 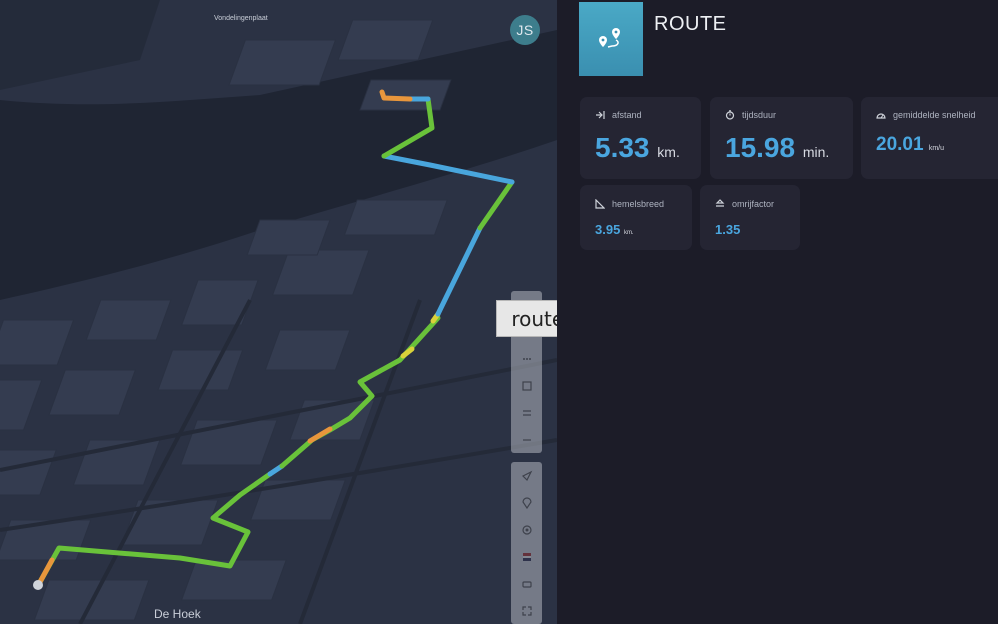 I want to click on stat-label-afstand: afstand, so click(x=618, y=115).